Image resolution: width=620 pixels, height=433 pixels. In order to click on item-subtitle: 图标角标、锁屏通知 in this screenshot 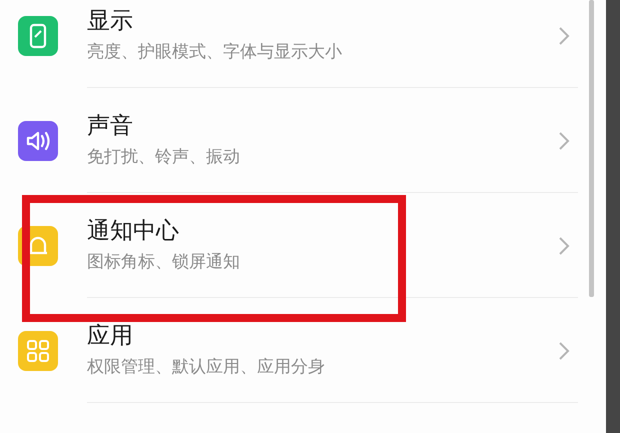, I will do `click(163, 262)`.